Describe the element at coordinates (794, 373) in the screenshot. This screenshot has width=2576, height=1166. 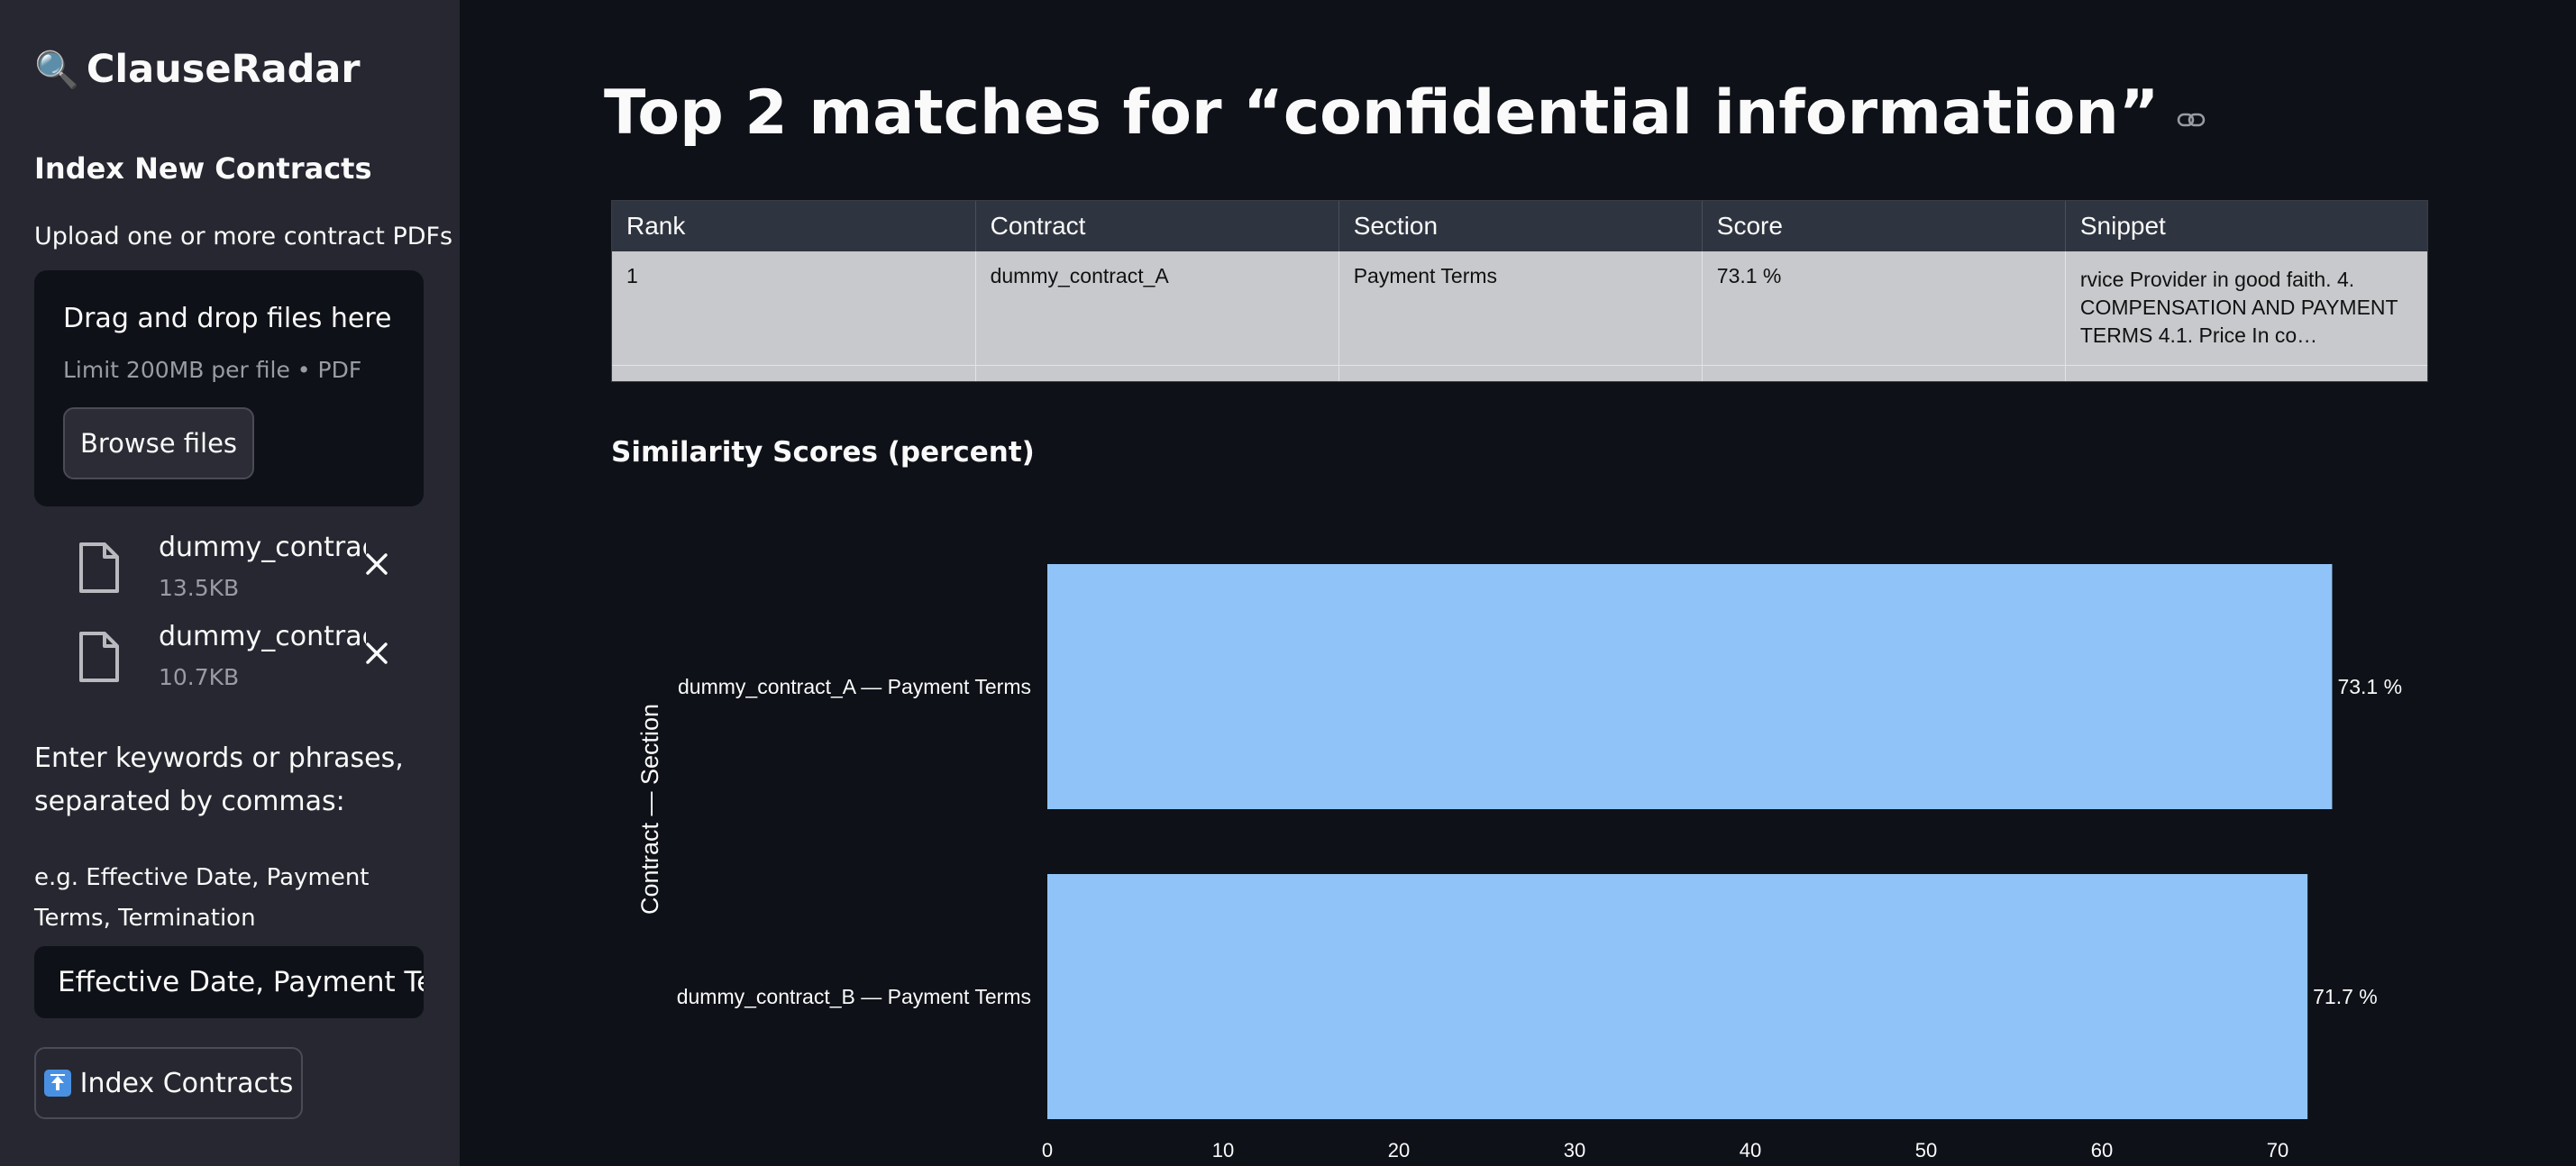
I see `cell-rank` at that location.